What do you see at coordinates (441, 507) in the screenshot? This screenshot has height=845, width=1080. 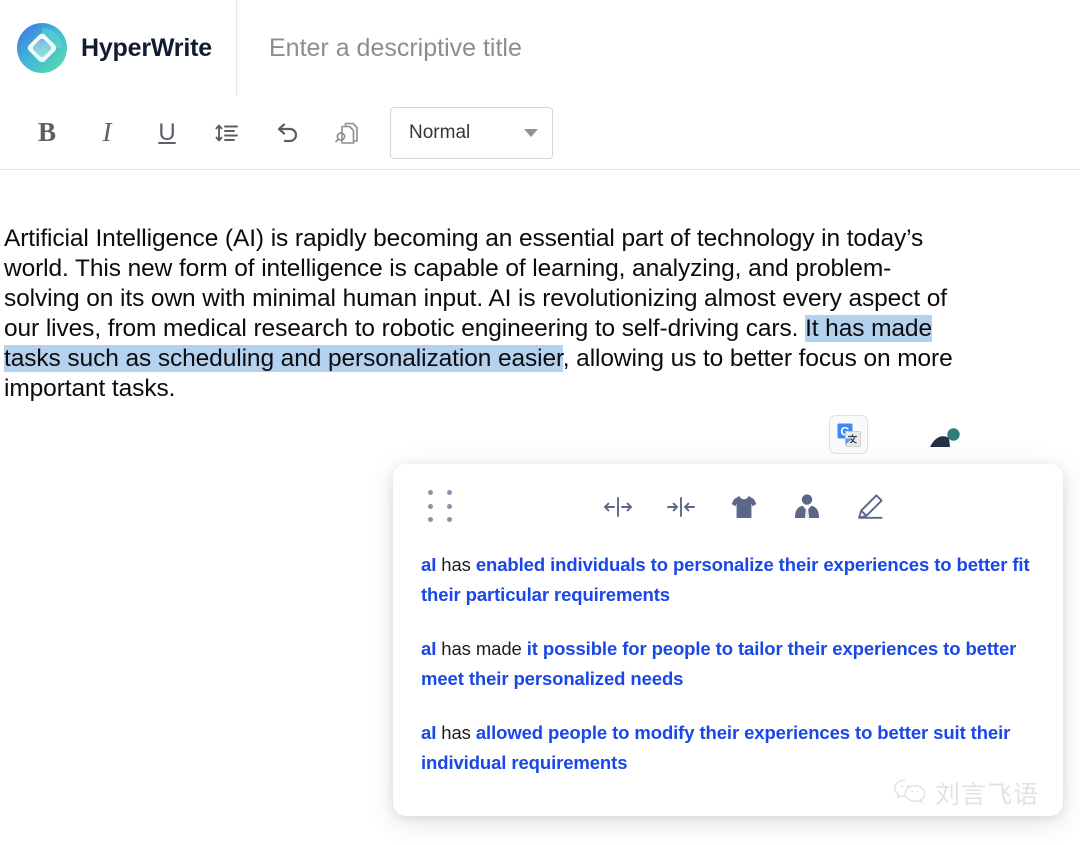 I see `drag-handle-dots-icon` at bounding box center [441, 507].